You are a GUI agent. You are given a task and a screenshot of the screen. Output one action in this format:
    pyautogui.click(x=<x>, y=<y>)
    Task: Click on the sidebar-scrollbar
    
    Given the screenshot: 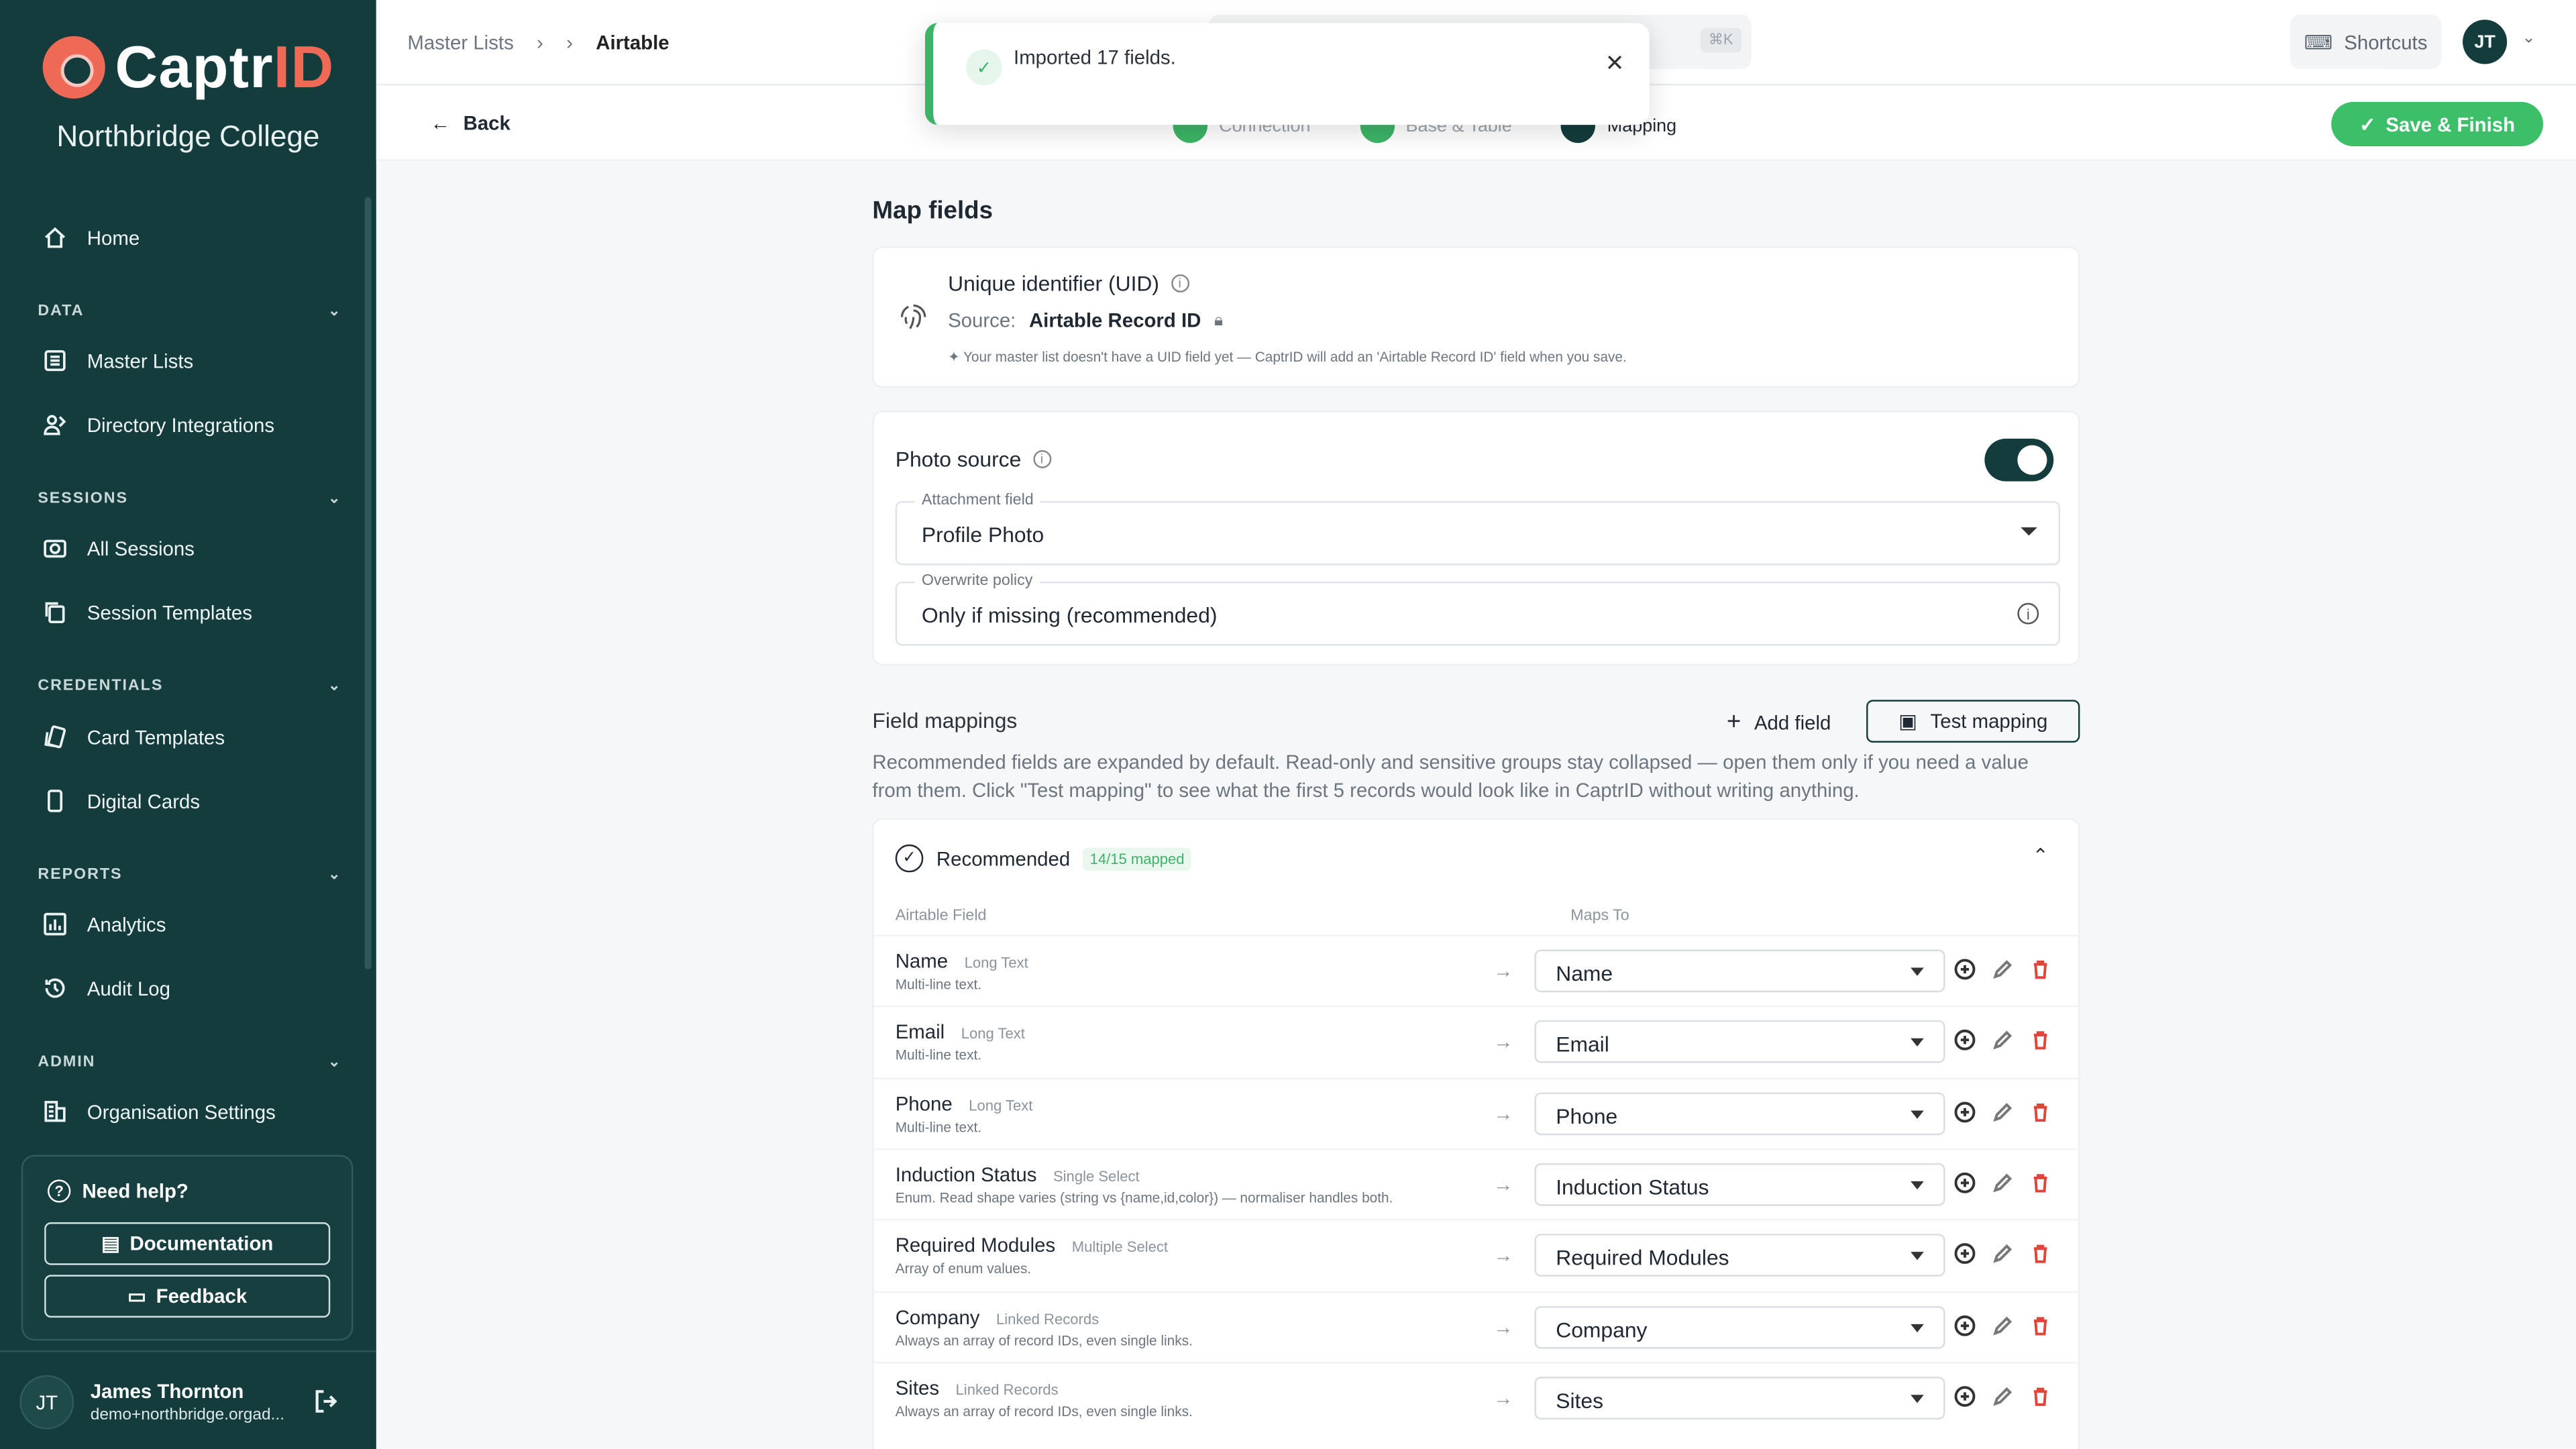 What is the action you would take?
    pyautogui.click(x=368, y=583)
    